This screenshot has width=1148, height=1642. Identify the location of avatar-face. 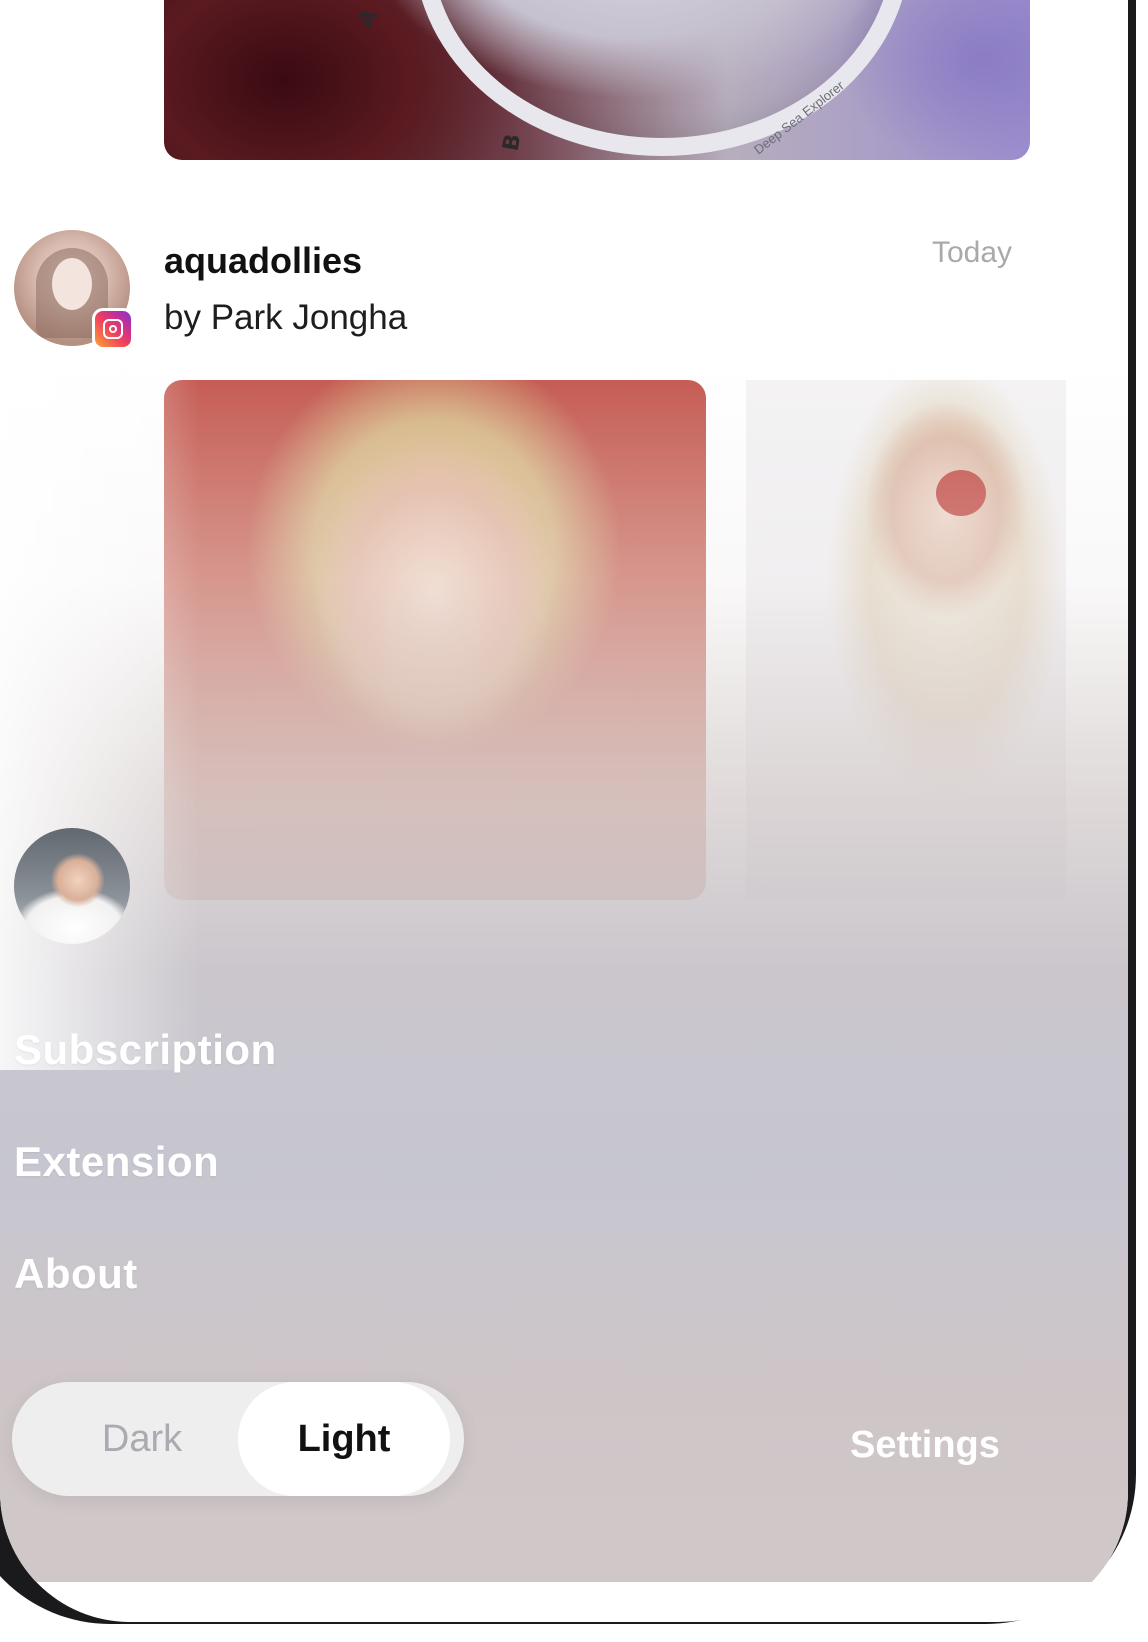
(72, 284).